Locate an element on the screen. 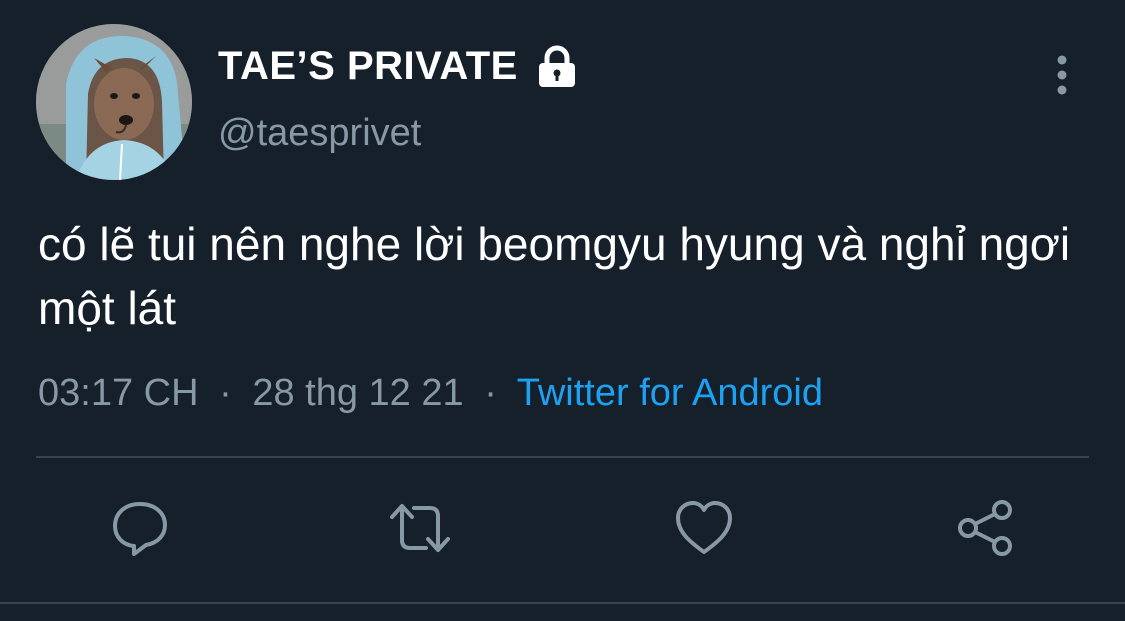 The height and width of the screenshot is (621, 1125). tweet-source-link: Twitter for Android is located at coordinates (670, 393).